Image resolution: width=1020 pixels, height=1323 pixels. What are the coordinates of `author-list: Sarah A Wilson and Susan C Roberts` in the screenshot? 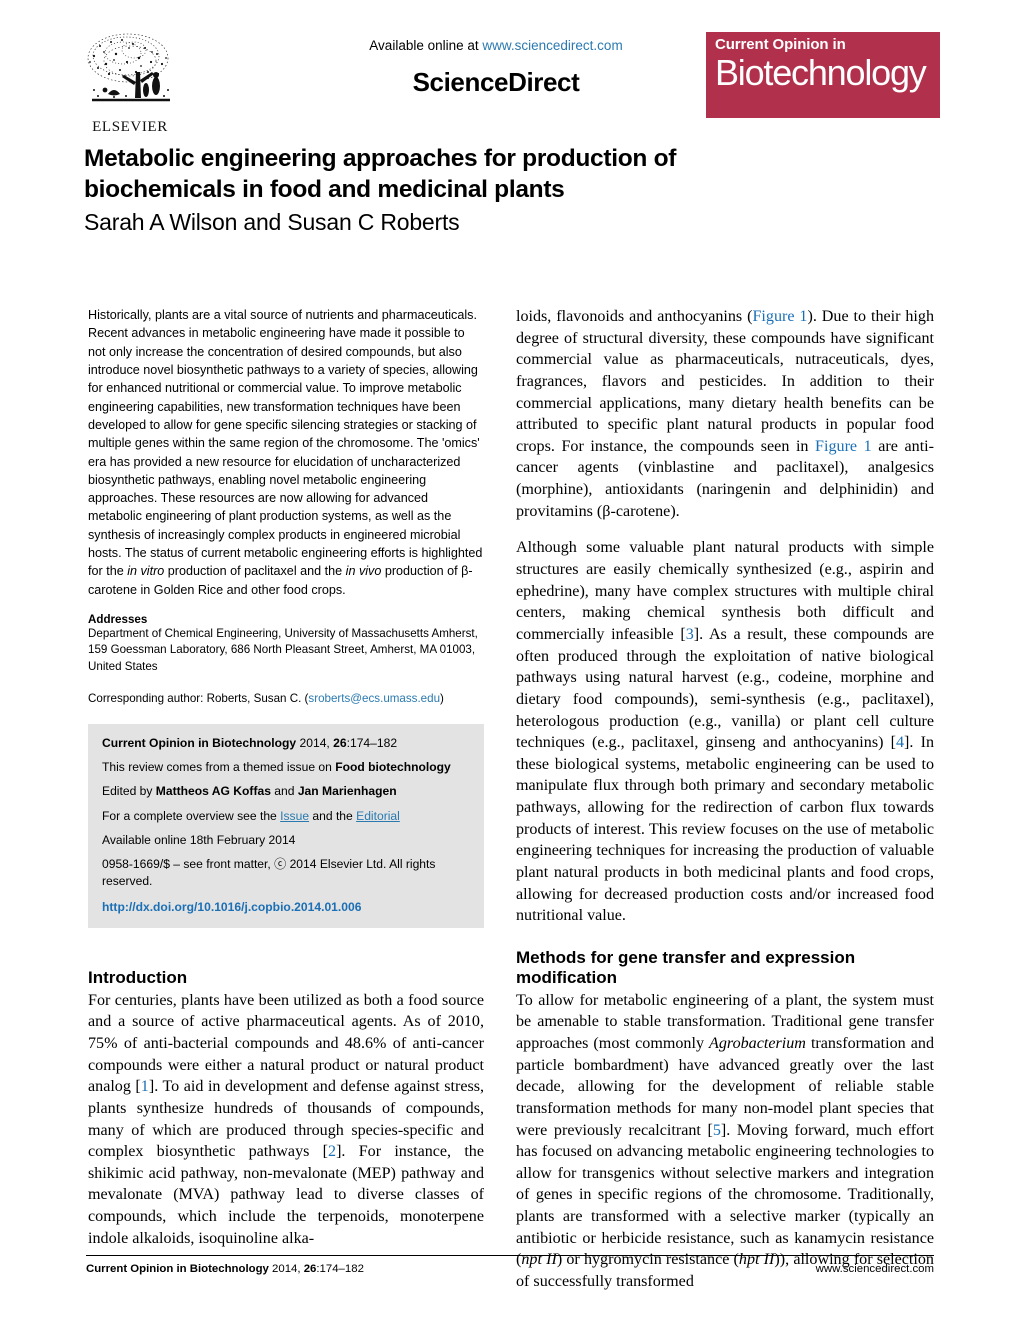 It's located at (272, 222).